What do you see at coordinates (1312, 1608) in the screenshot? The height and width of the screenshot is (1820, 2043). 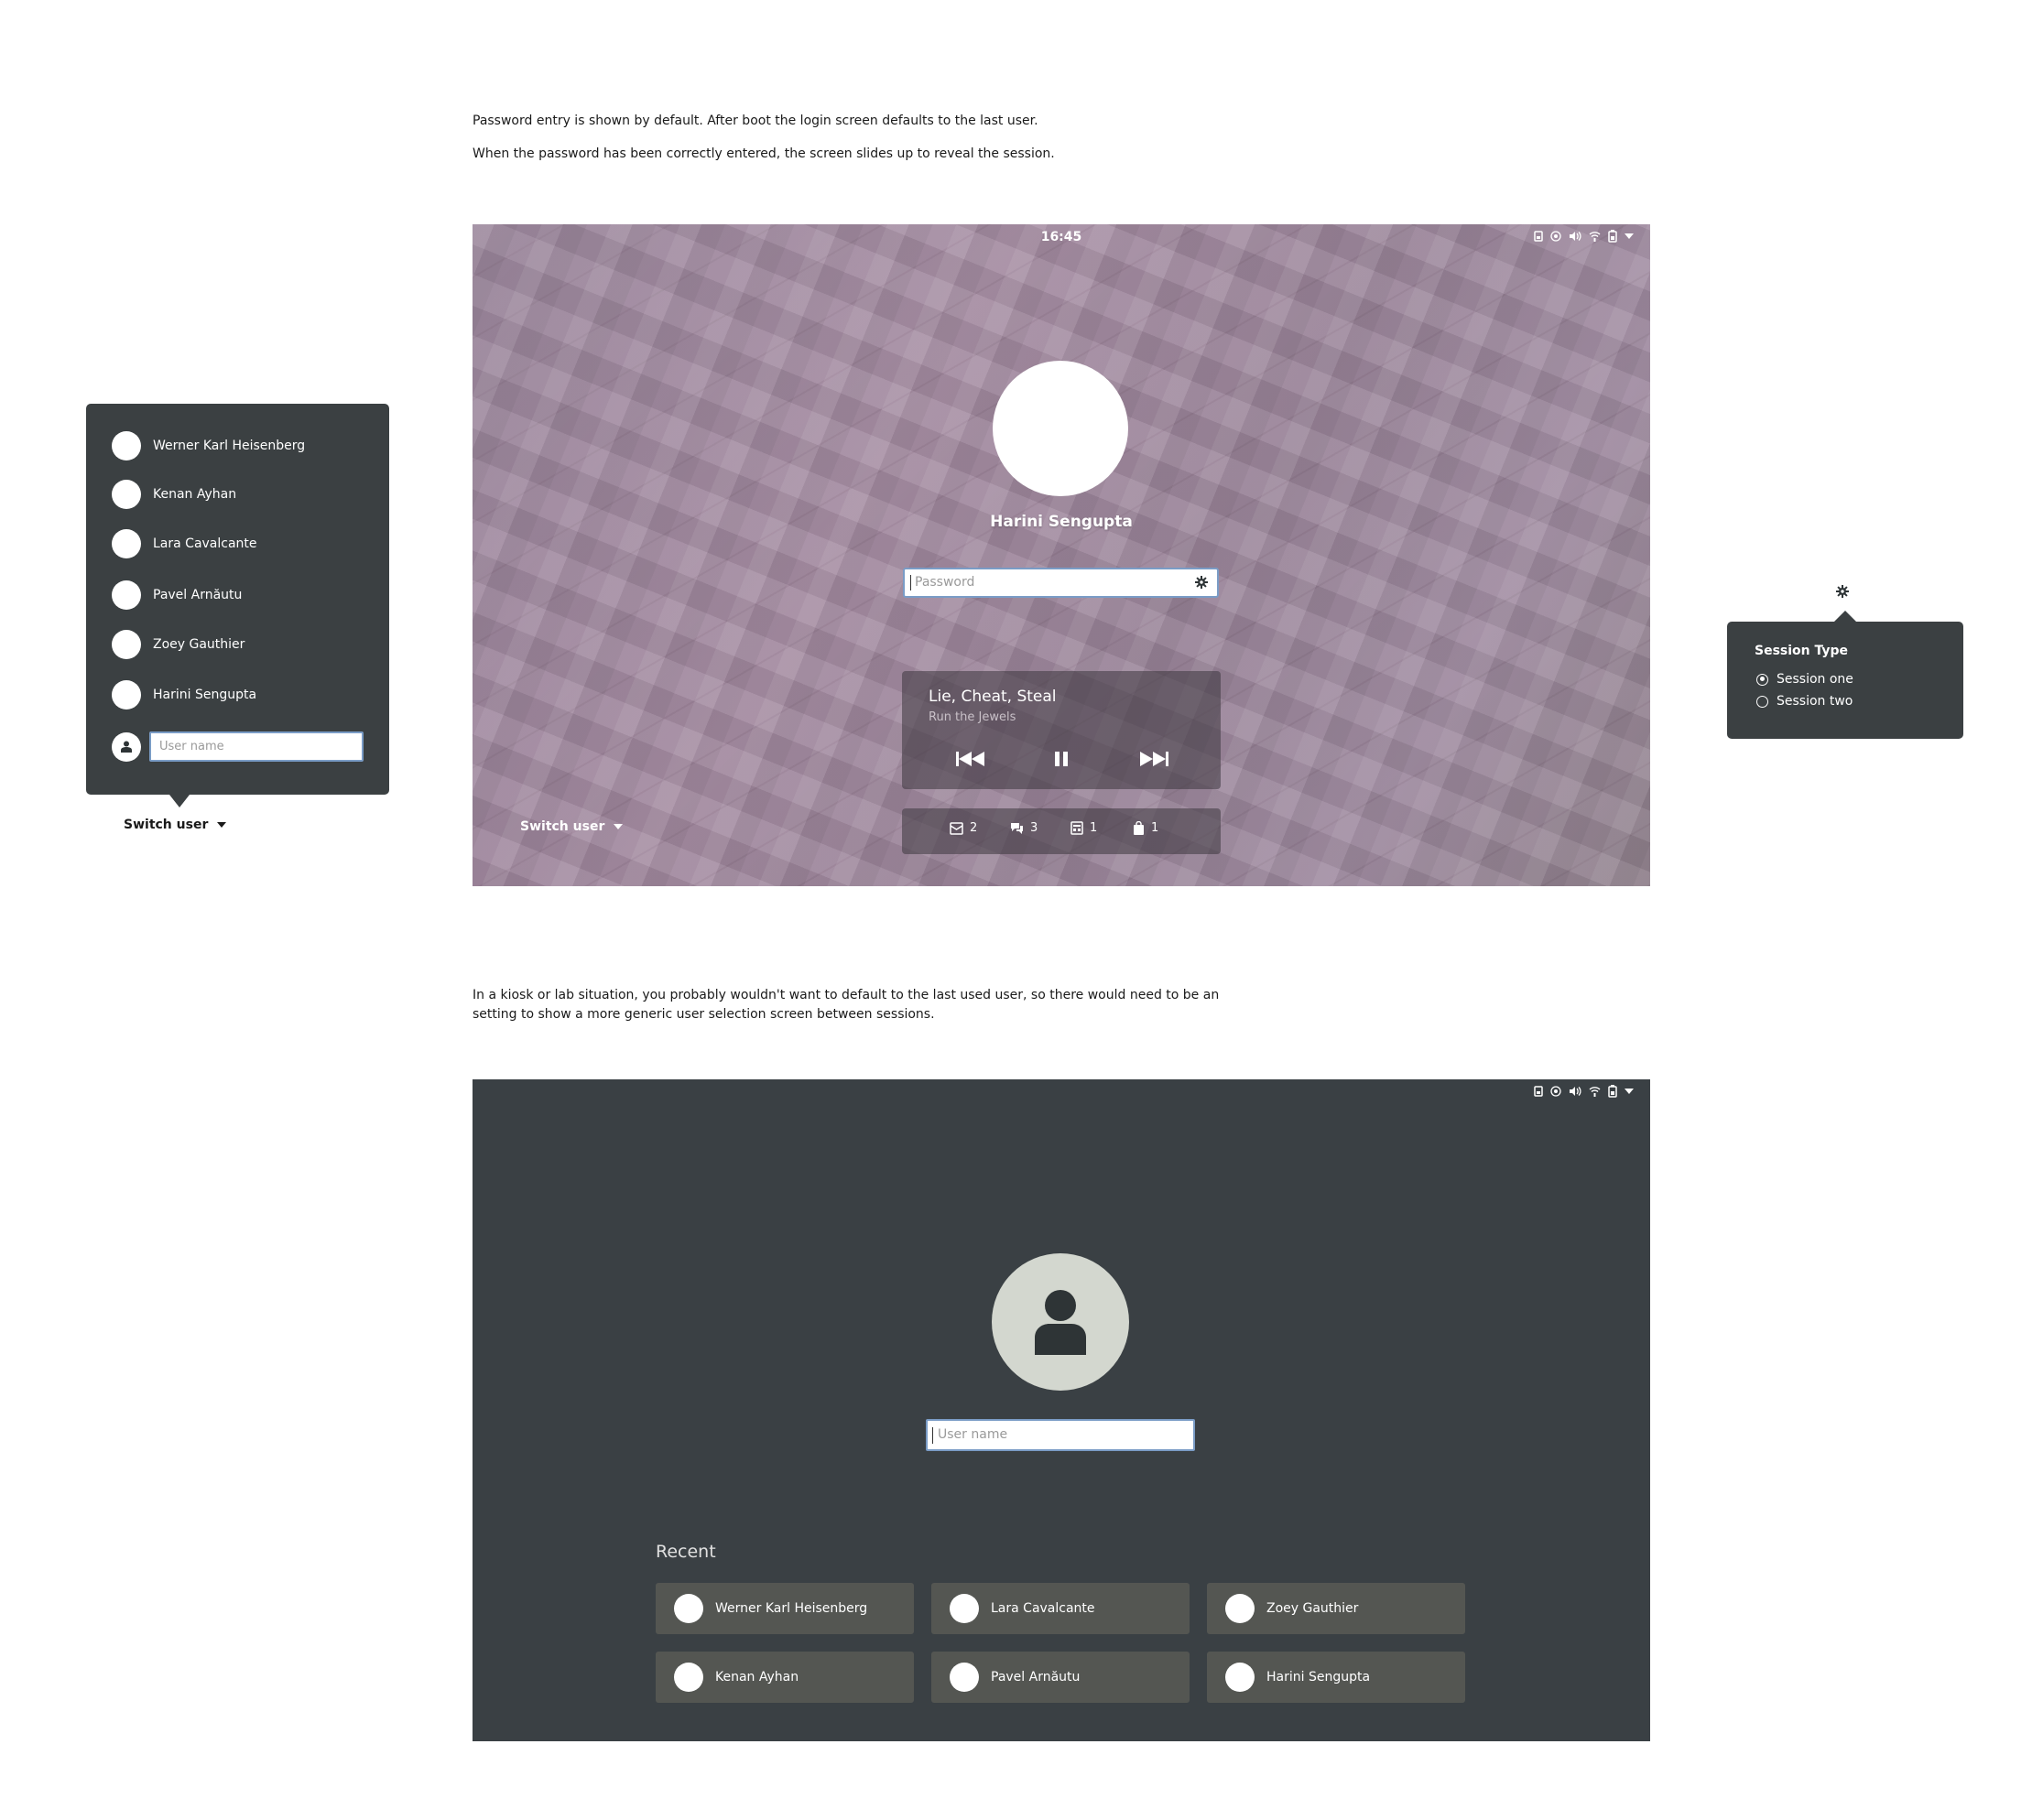 I see `recent-user-label: Zoey Gauthier` at bounding box center [1312, 1608].